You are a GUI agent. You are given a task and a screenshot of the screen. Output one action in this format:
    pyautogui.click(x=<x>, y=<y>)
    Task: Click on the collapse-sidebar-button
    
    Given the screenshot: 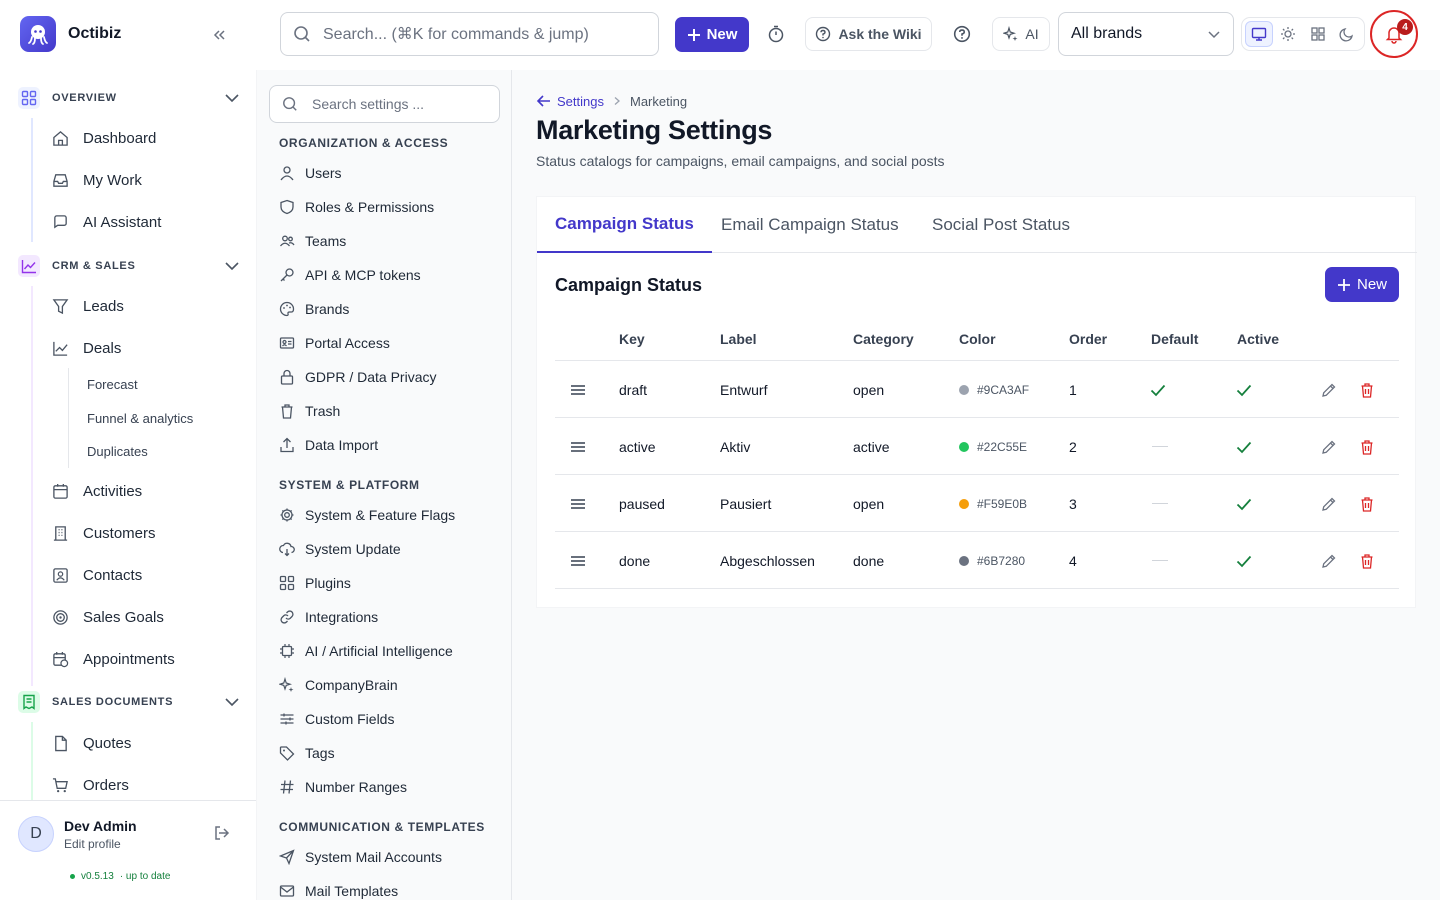 What is the action you would take?
    pyautogui.click(x=219, y=35)
    